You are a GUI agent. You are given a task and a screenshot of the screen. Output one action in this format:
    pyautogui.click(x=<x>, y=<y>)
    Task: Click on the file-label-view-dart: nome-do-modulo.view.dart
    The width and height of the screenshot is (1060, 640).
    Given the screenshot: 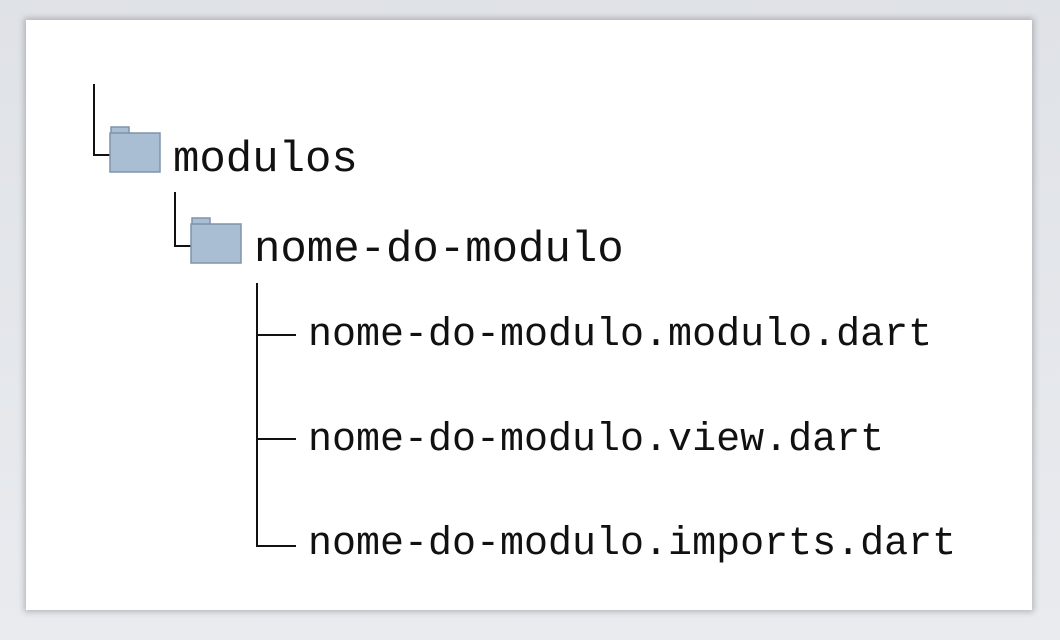 What is the action you would take?
    pyautogui.click(x=596, y=440)
    